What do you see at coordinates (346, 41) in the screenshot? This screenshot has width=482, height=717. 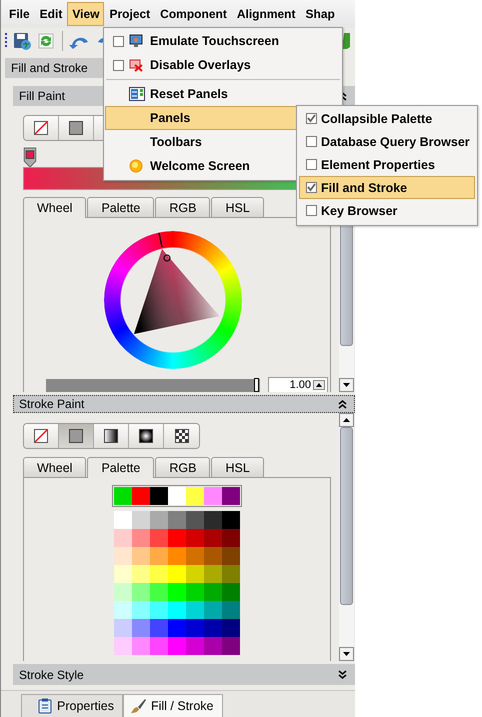 I see `toolbar-shape-icon` at bounding box center [346, 41].